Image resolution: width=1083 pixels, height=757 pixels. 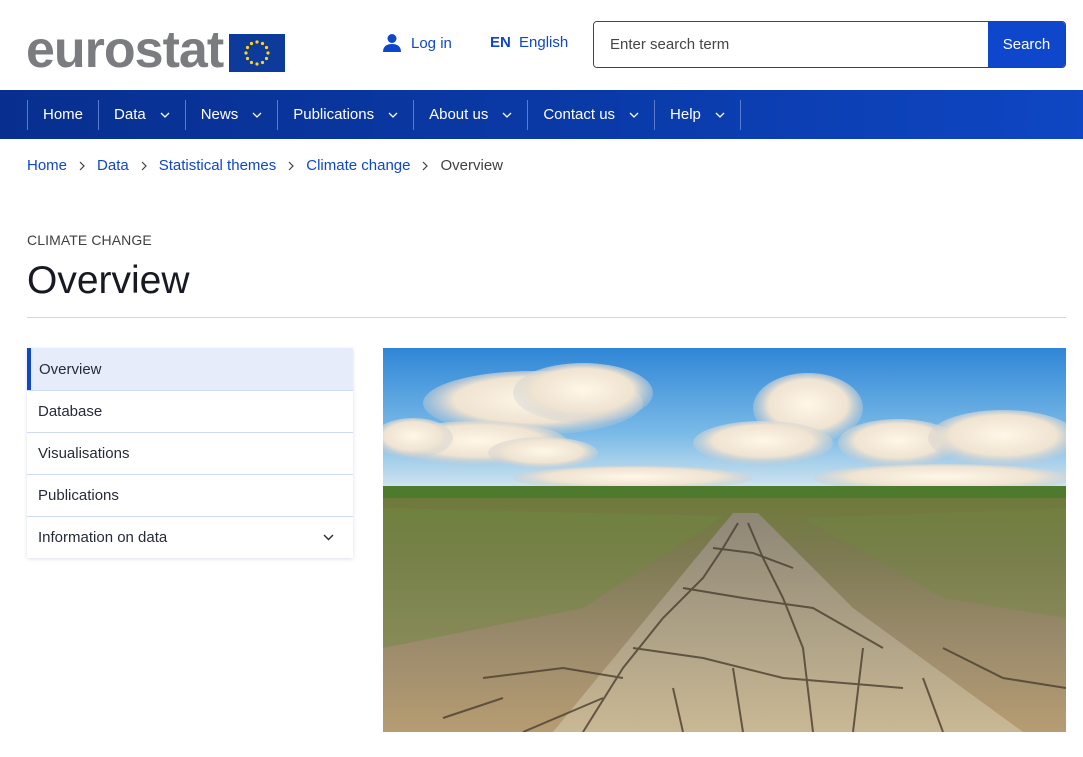 What do you see at coordinates (471, 165) in the screenshot?
I see `breadcrumb-current: Overview` at bounding box center [471, 165].